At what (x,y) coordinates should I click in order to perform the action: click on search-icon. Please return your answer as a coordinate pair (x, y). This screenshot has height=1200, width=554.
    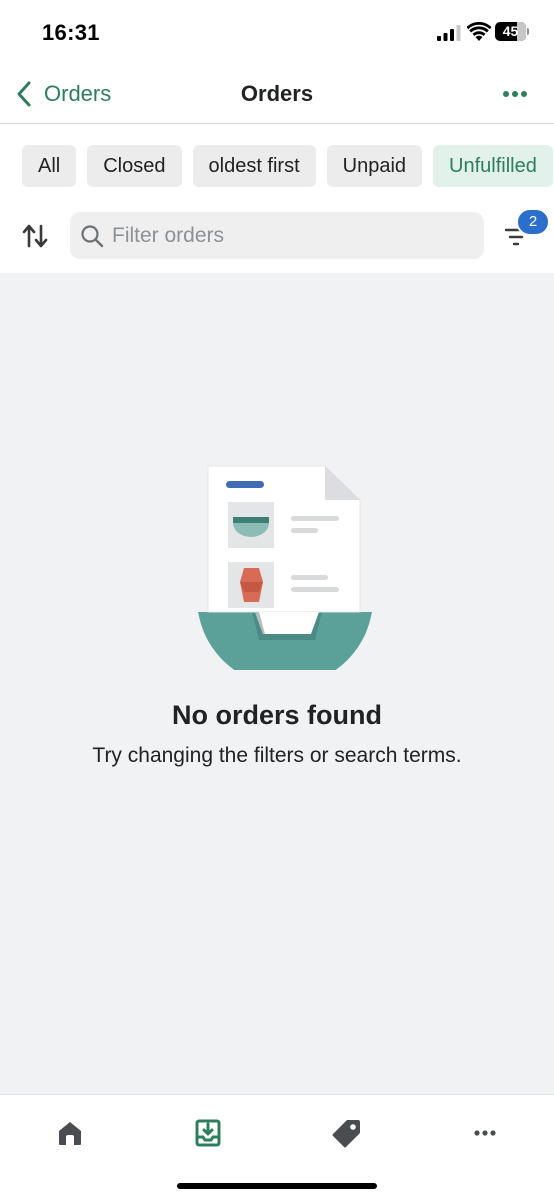
    Looking at the image, I should click on (92, 235).